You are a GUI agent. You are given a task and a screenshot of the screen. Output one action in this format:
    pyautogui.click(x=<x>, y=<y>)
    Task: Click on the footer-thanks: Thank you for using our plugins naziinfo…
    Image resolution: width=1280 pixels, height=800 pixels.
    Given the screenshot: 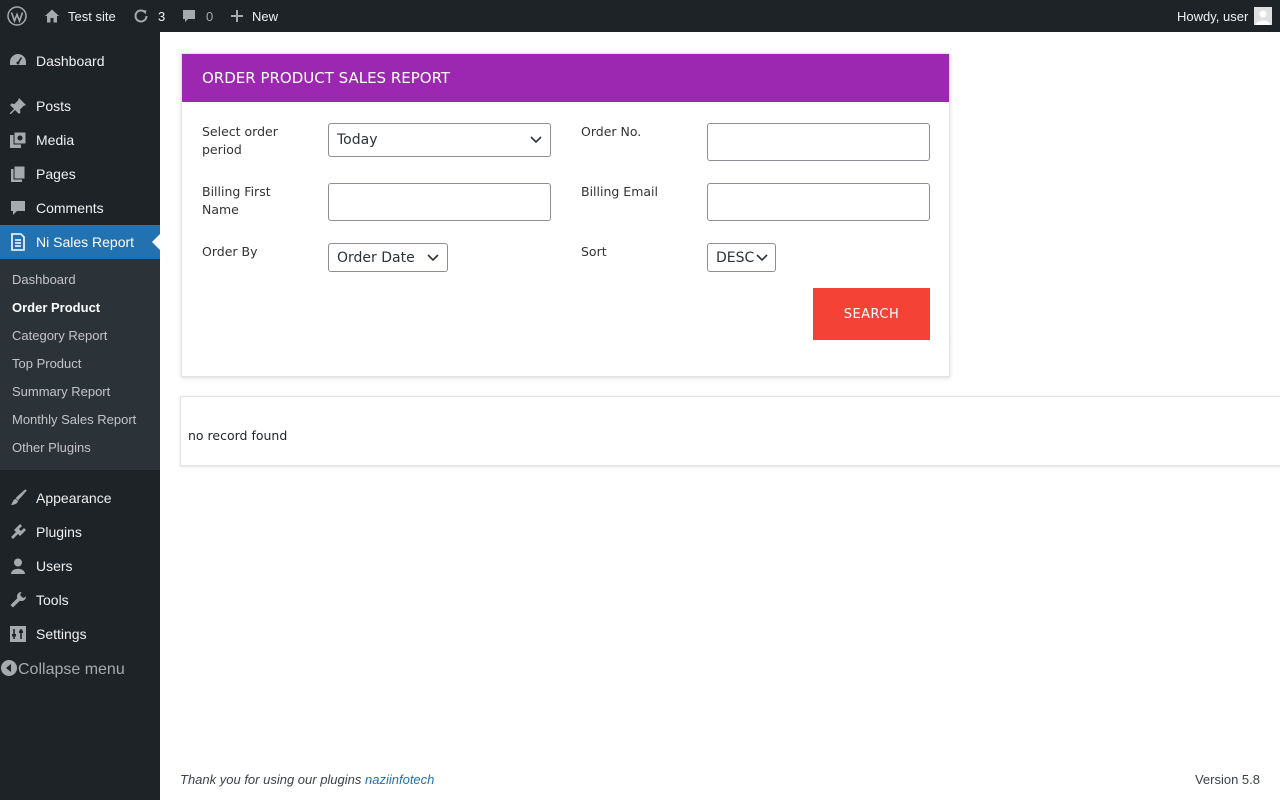 What is the action you would take?
    pyautogui.click(x=307, y=779)
    